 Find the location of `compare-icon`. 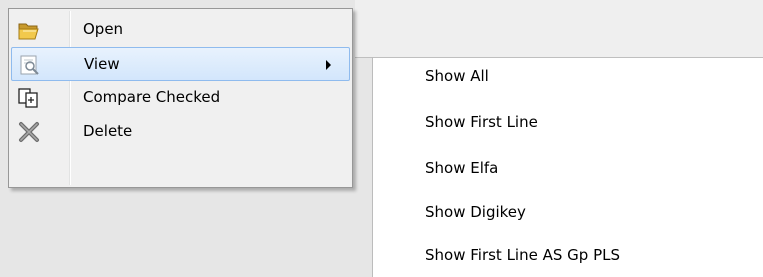

compare-icon is located at coordinates (29, 98).